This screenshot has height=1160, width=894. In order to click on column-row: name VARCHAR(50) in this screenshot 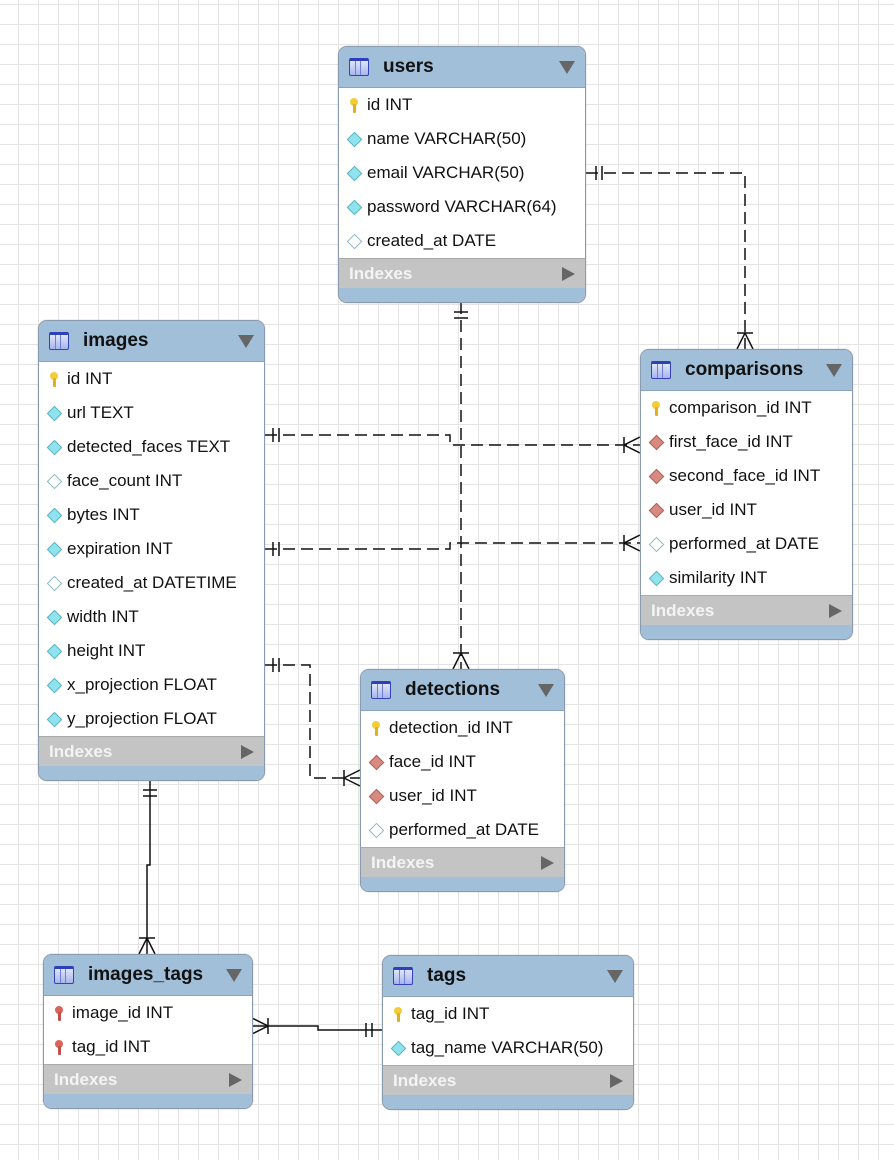, I will do `click(462, 139)`.